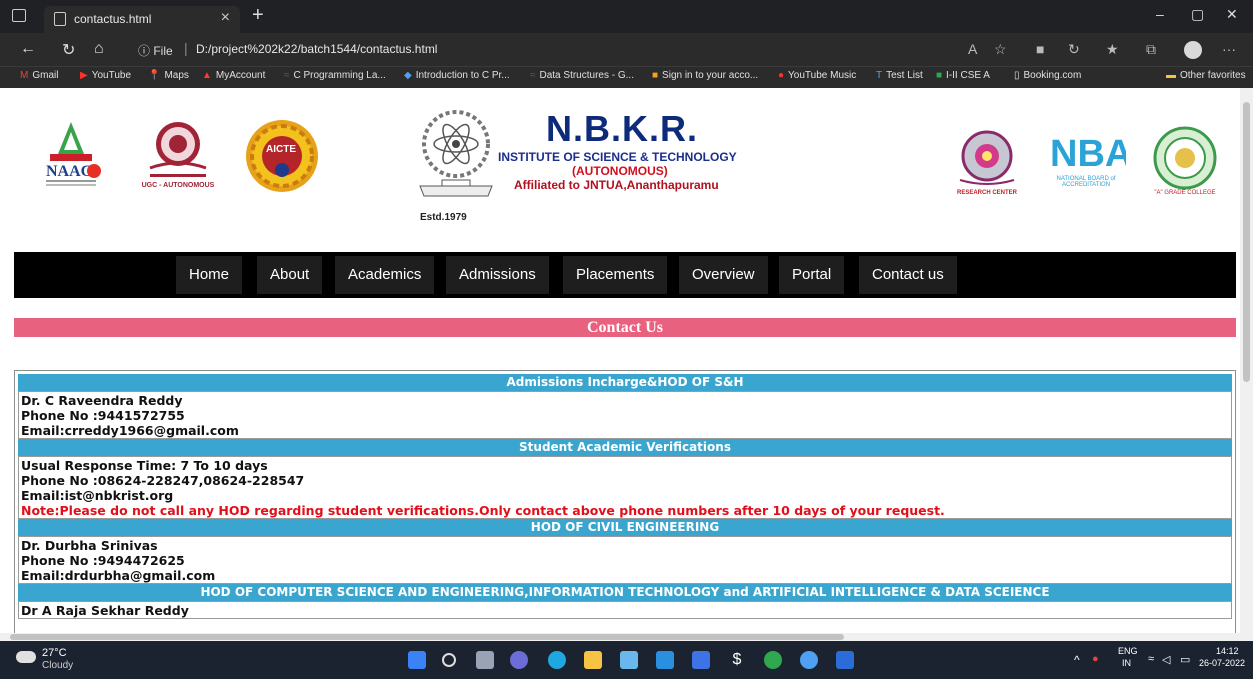 The height and width of the screenshot is (679, 1253). I want to click on tray-app-icon: ●, so click(1095, 659).